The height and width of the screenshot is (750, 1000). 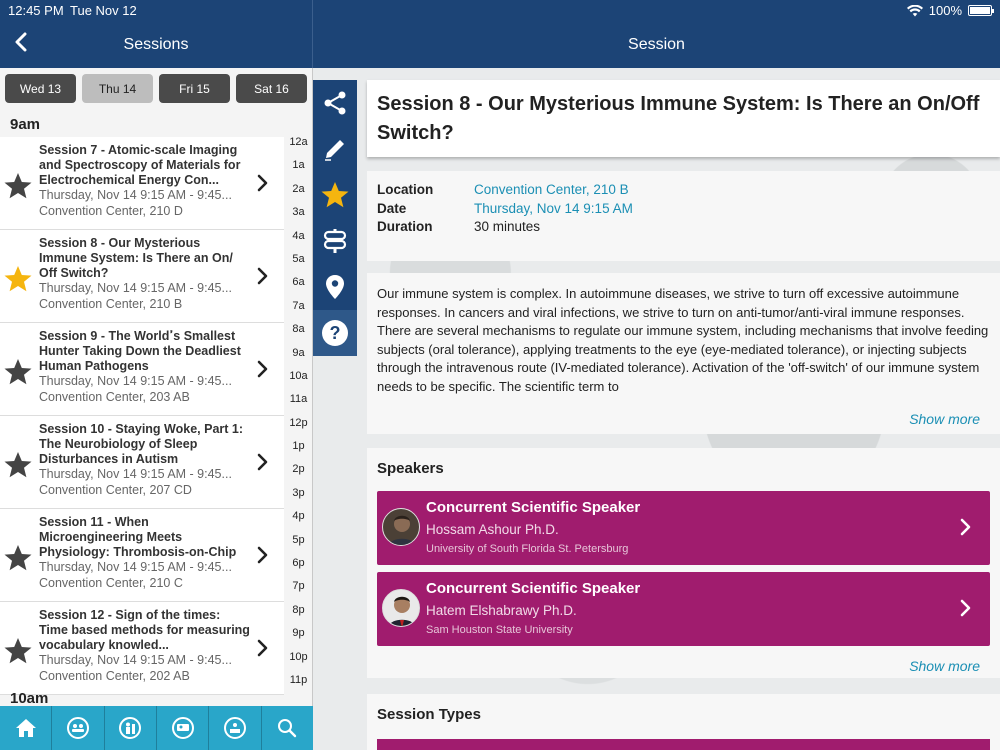 I want to click on session-item-location: Convention Center, 210 D, so click(x=111, y=210).